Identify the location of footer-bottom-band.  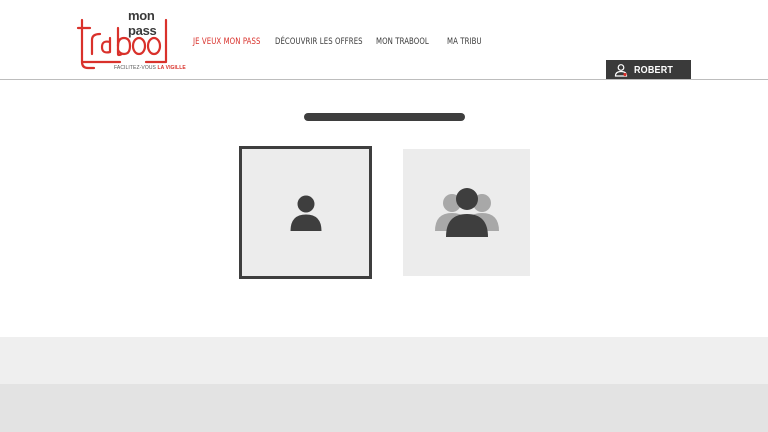
(384, 408).